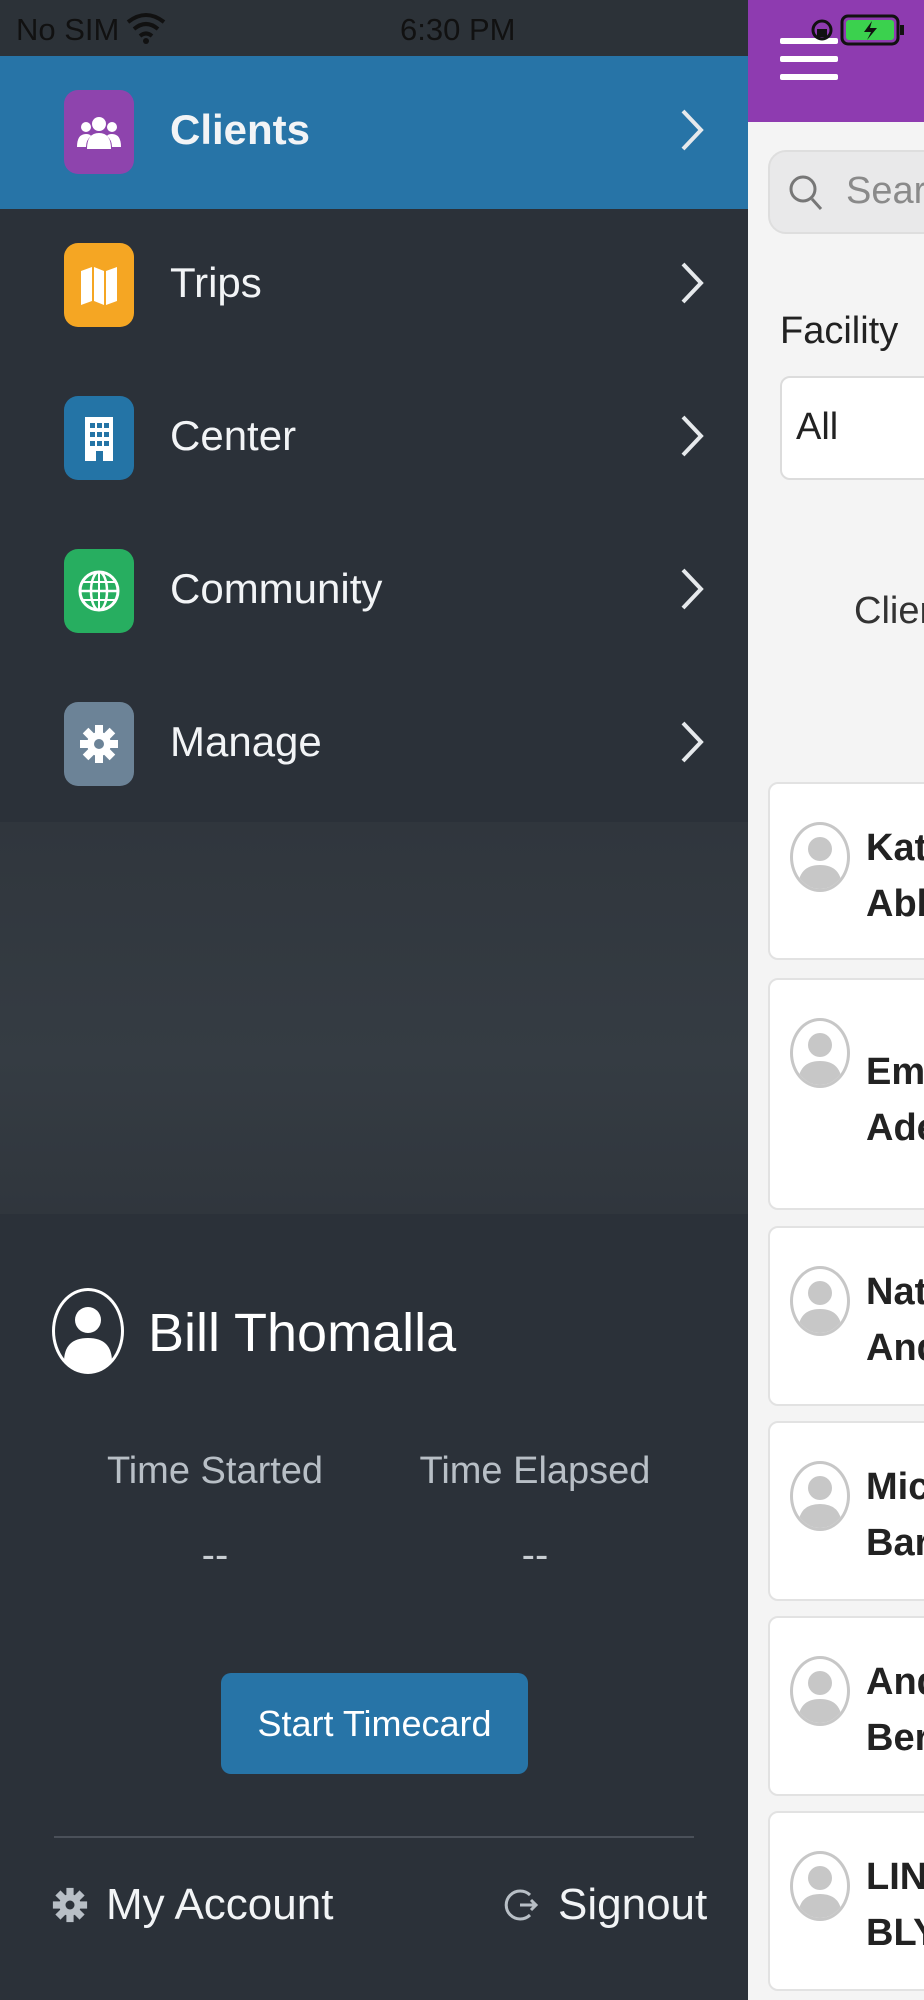 The image size is (924, 2000). Describe the element at coordinates (374, 132) in the screenshot. I see `menu-item-clients: Clients` at that location.